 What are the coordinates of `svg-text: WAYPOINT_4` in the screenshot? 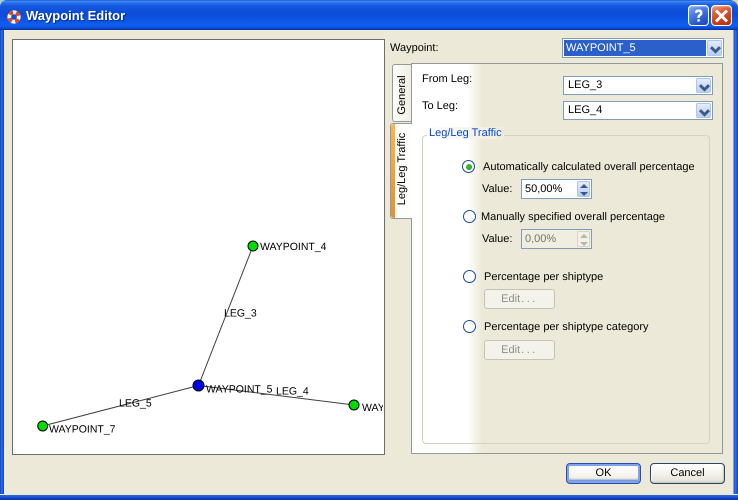 It's located at (293, 247).